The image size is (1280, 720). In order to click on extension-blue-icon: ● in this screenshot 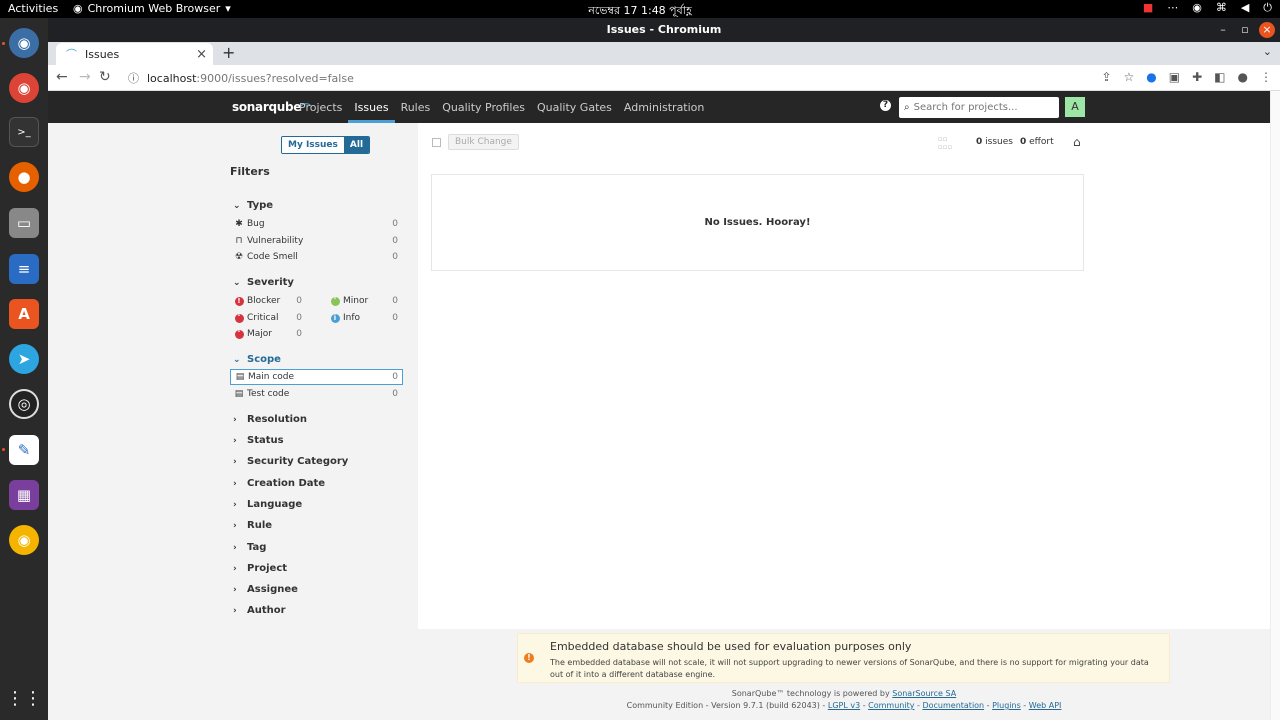, I will do `click(1151, 77)`.